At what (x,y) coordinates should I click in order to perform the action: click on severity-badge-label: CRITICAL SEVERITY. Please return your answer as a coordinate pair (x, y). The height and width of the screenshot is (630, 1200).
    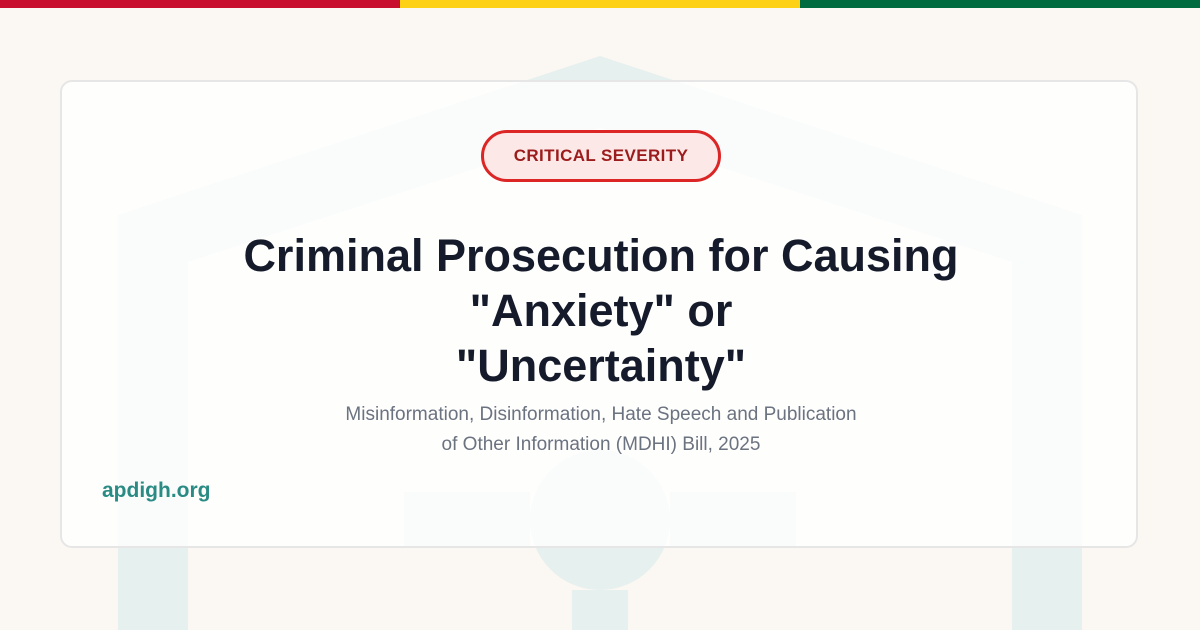
    Looking at the image, I should click on (601, 155).